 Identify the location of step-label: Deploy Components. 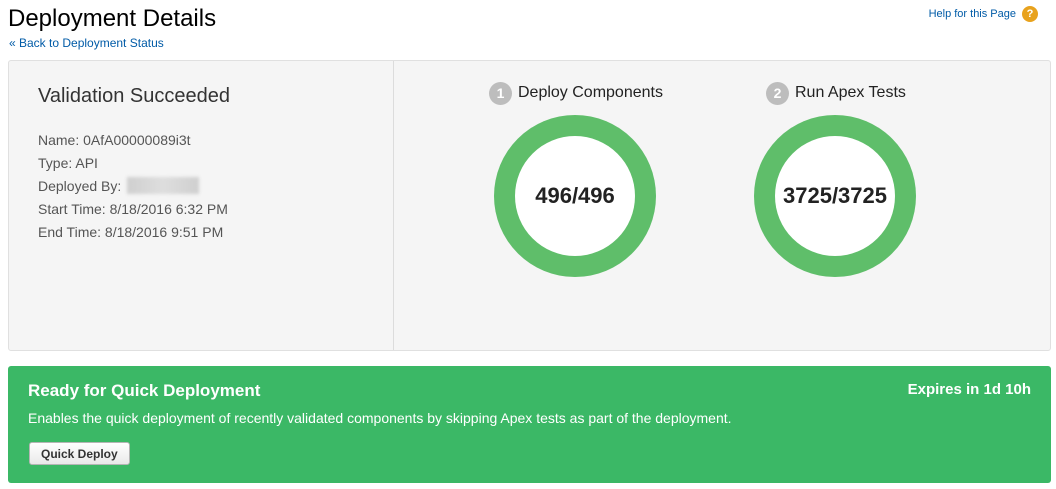
(590, 92).